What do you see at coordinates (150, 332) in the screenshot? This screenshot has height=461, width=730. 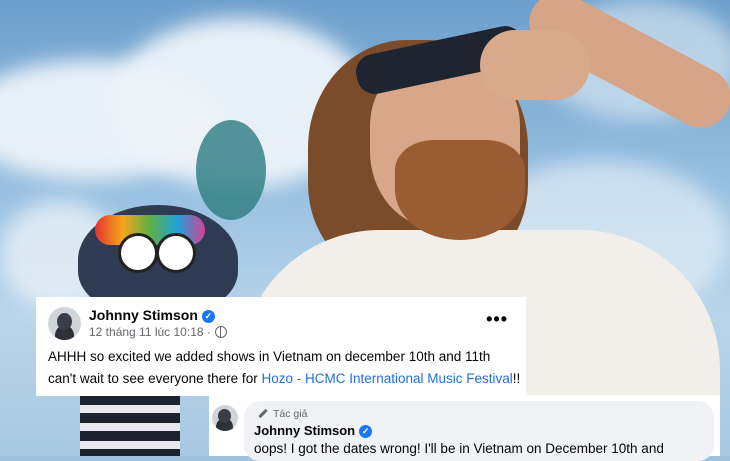 I see `post-timestamp: 12 tháng 11 lúc 10:18 ·` at bounding box center [150, 332].